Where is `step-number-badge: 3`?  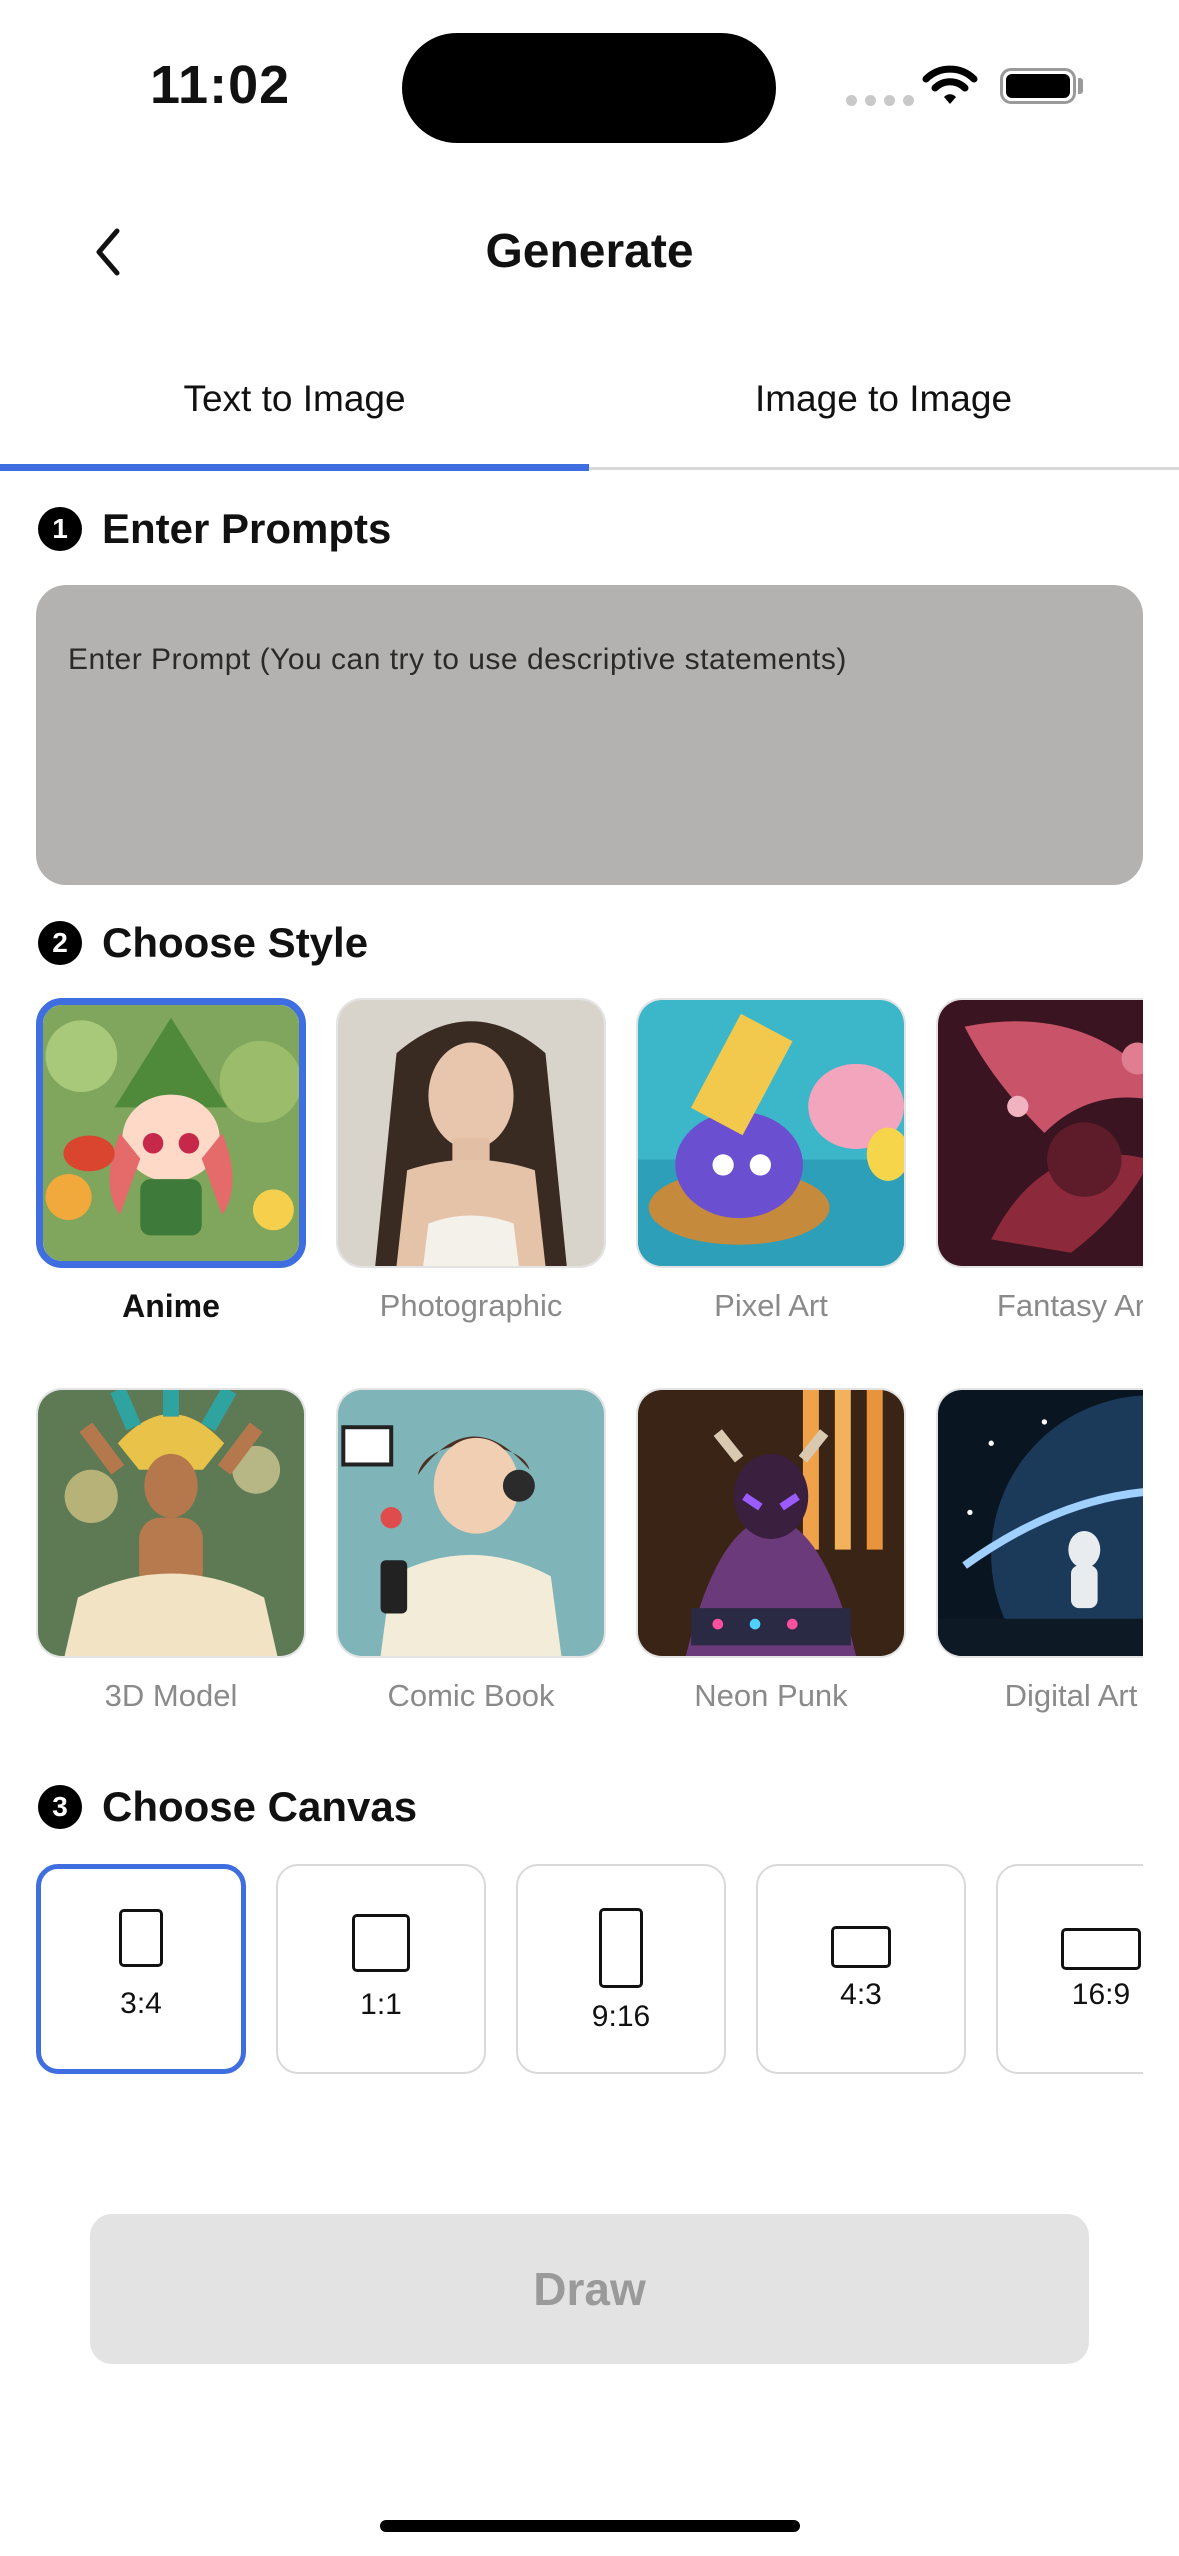 step-number-badge: 3 is located at coordinates (60, 1807).